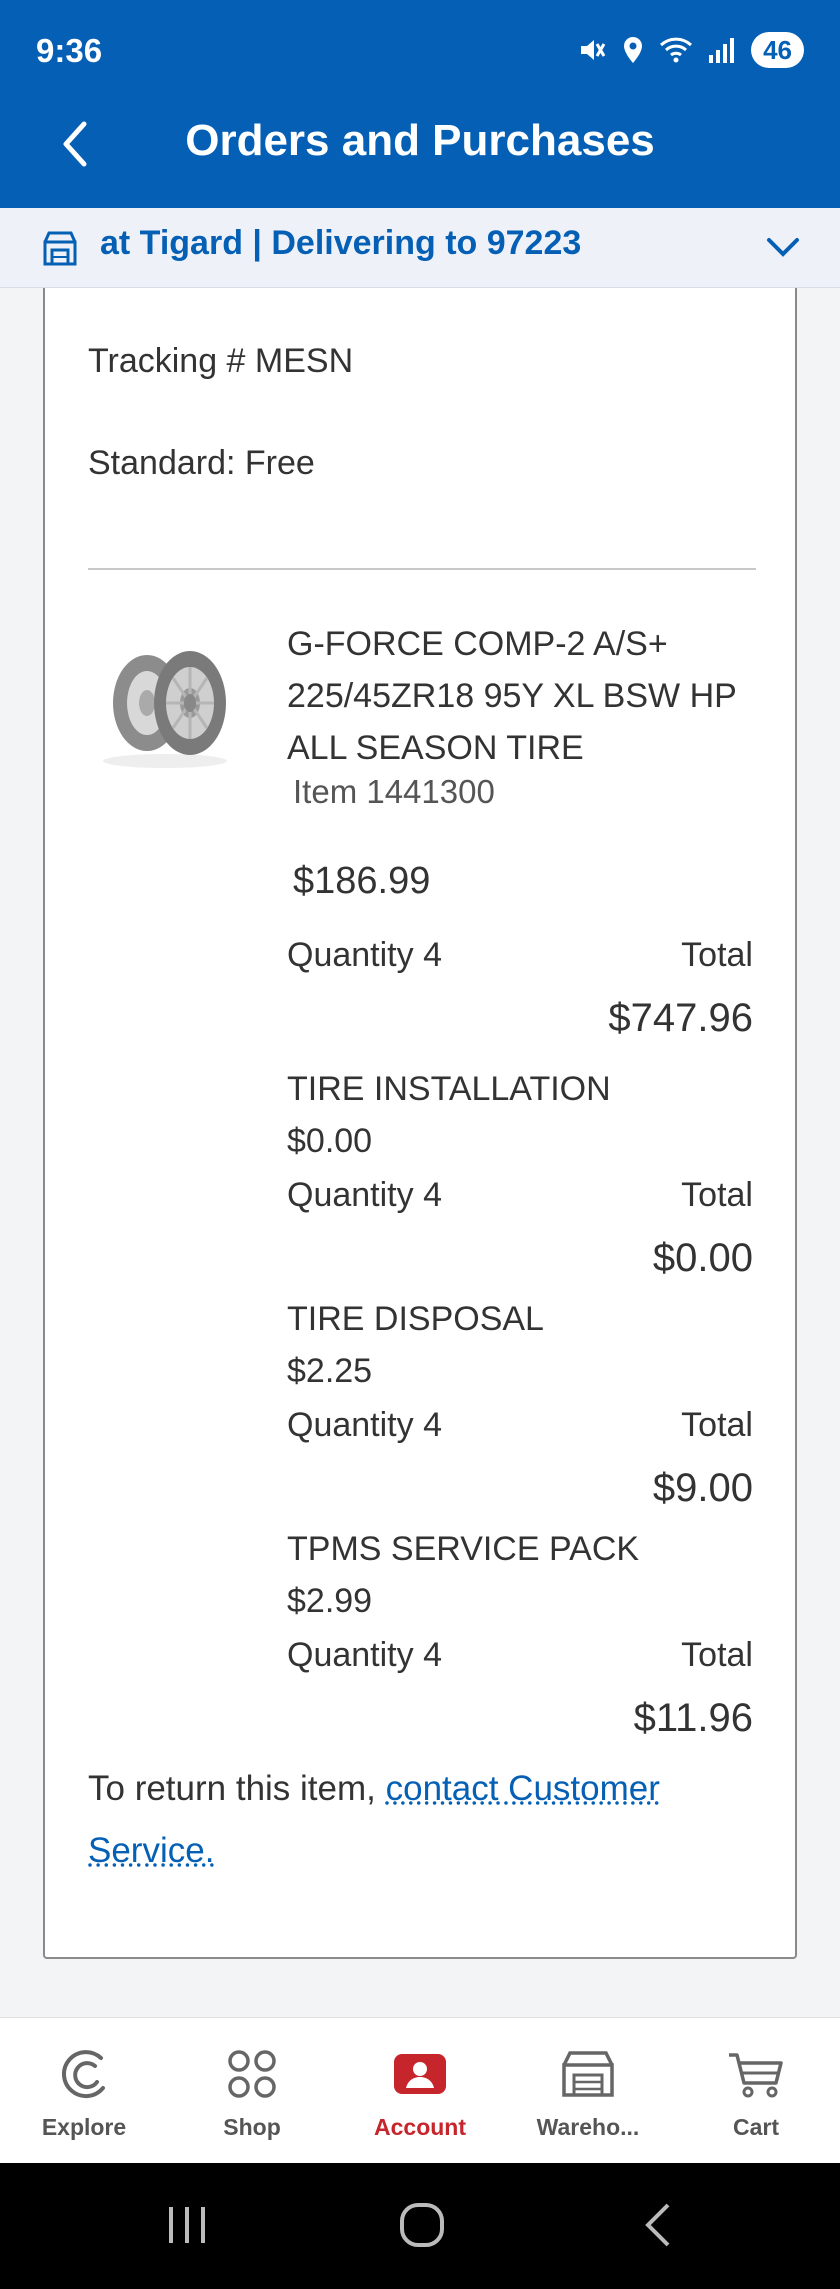  I want to click on account-icon, so click(420, 2074).